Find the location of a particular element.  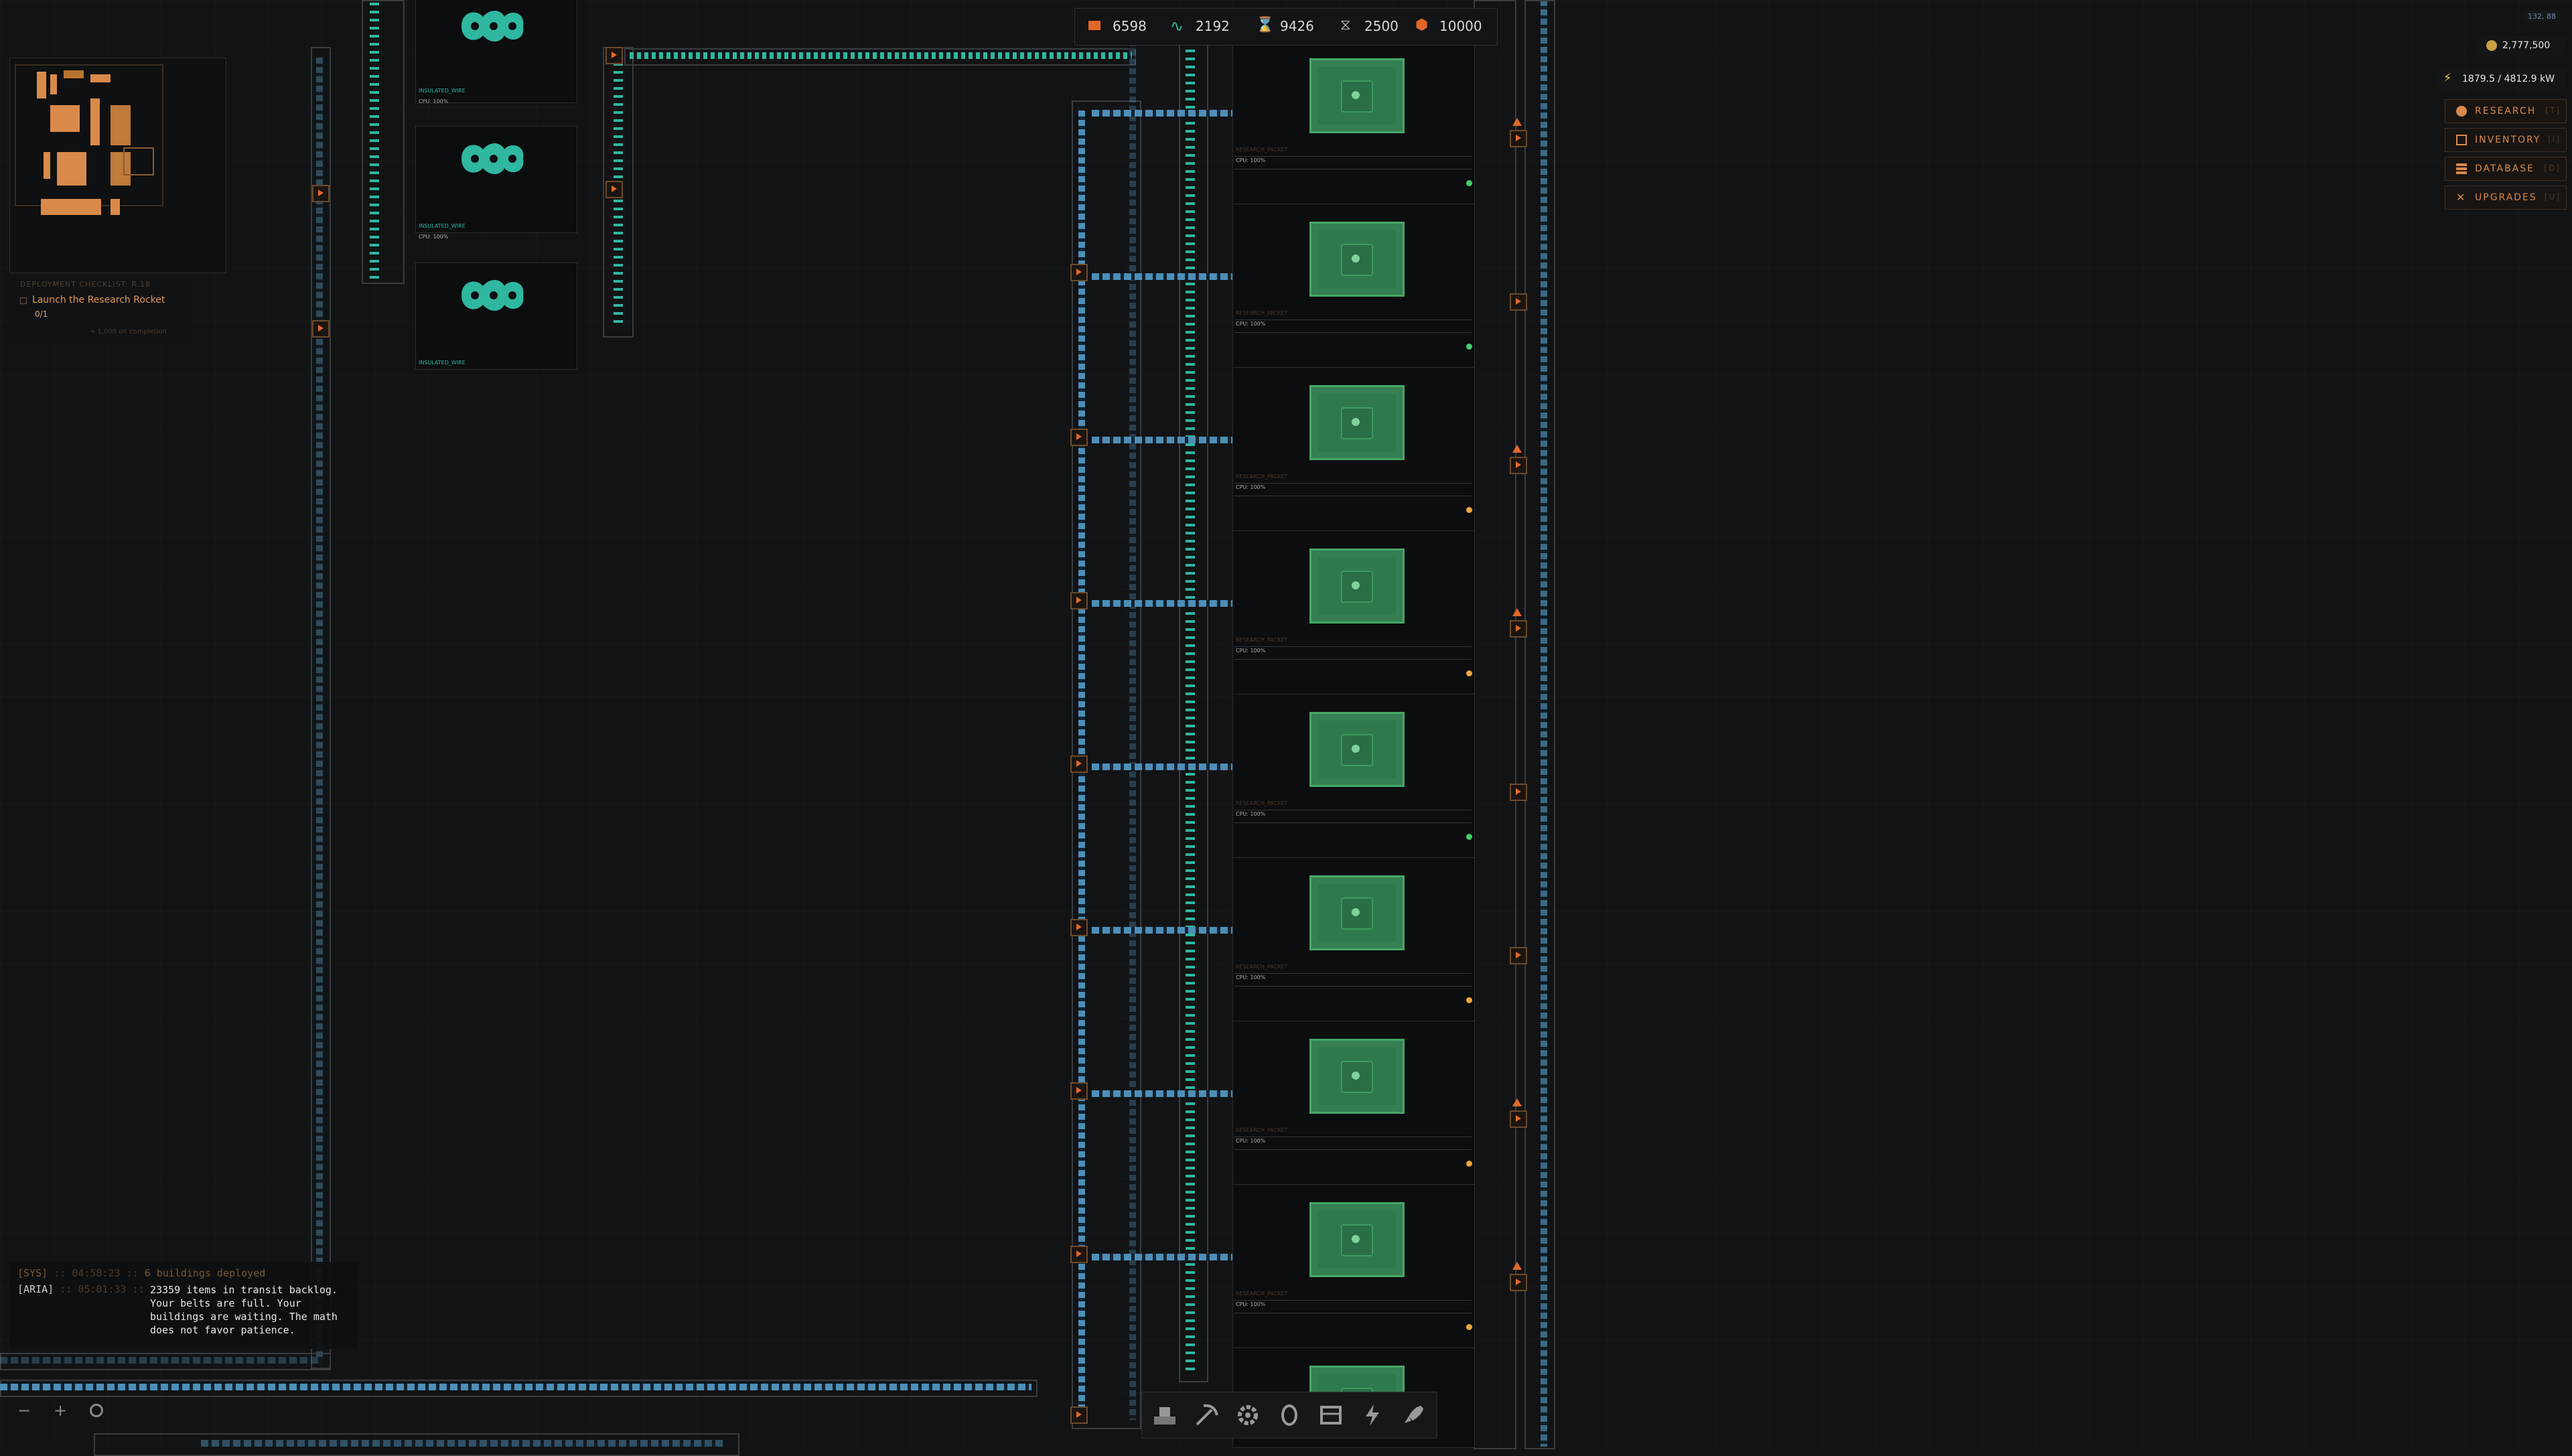

research-lab-6: RESEARCH_PACKET CPU: 100% is located at coordinates (1353, 939).